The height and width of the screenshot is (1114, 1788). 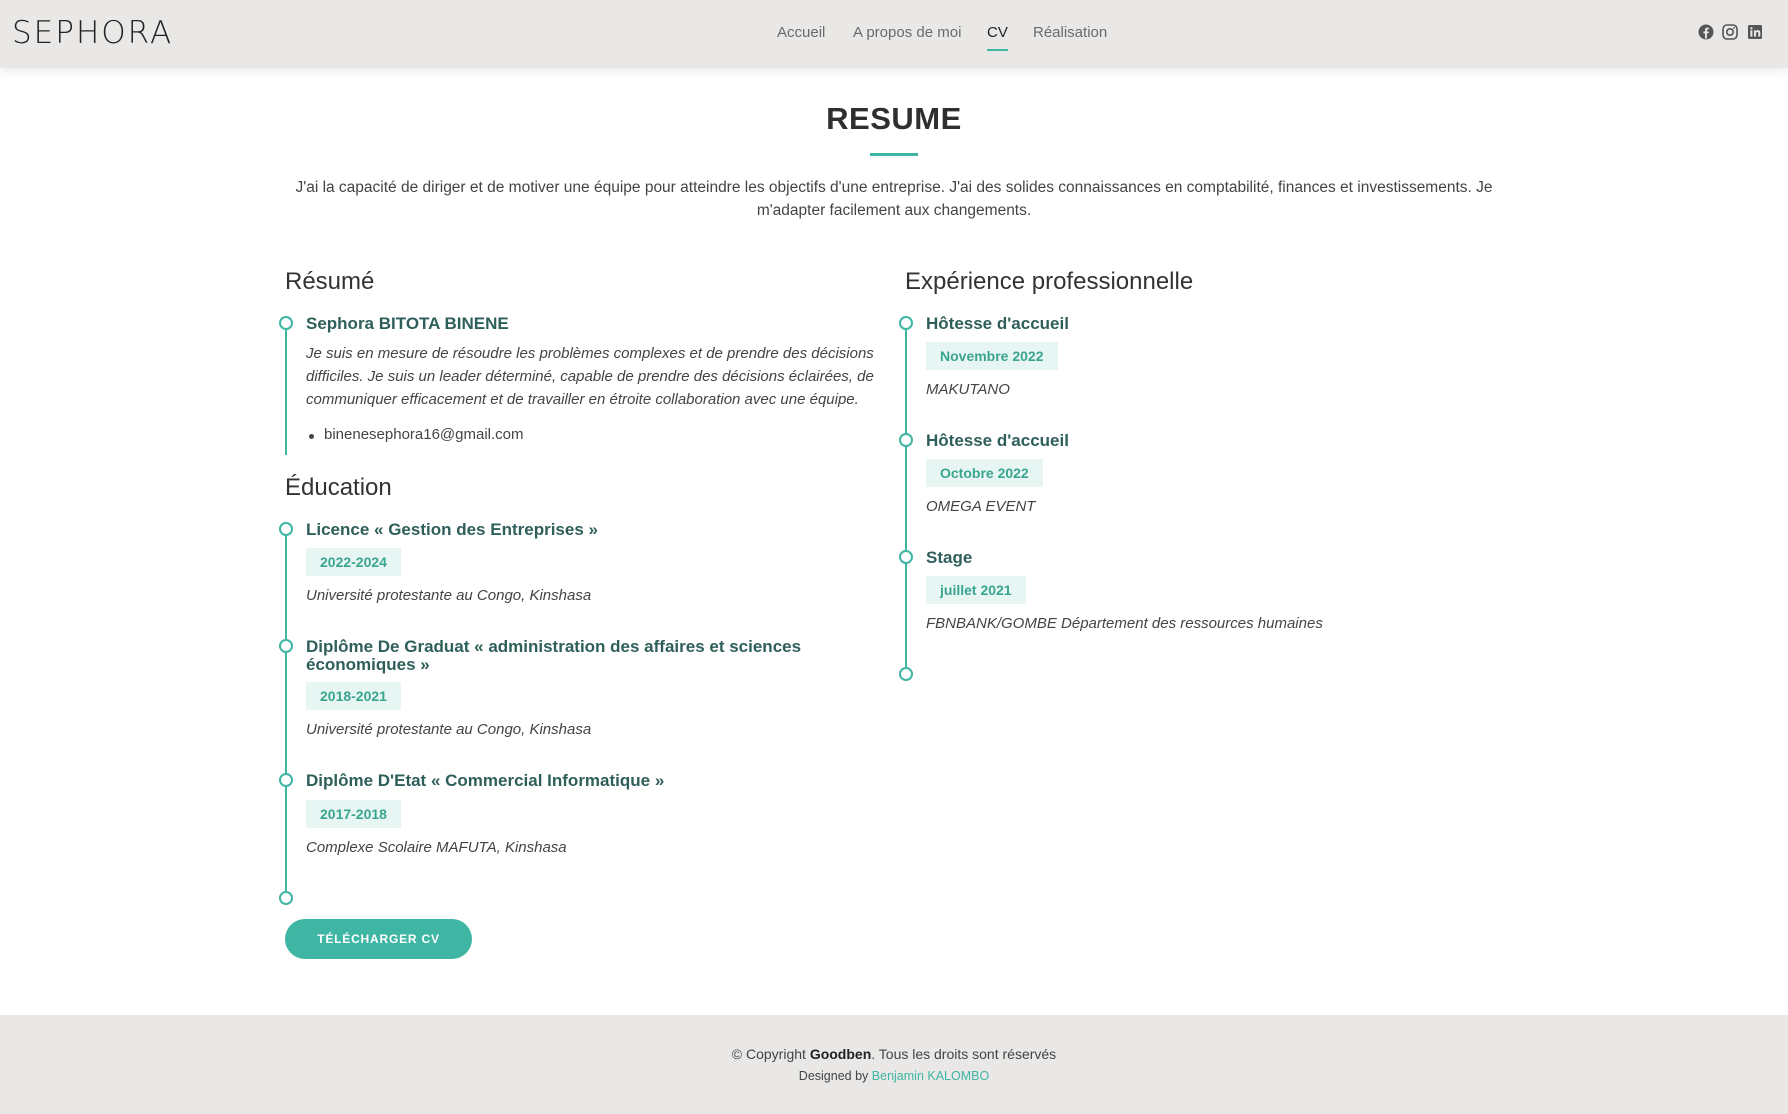 I want to click on copyright-suffix: . Tous les droits sont réservés, so click(x=964, y=1054).